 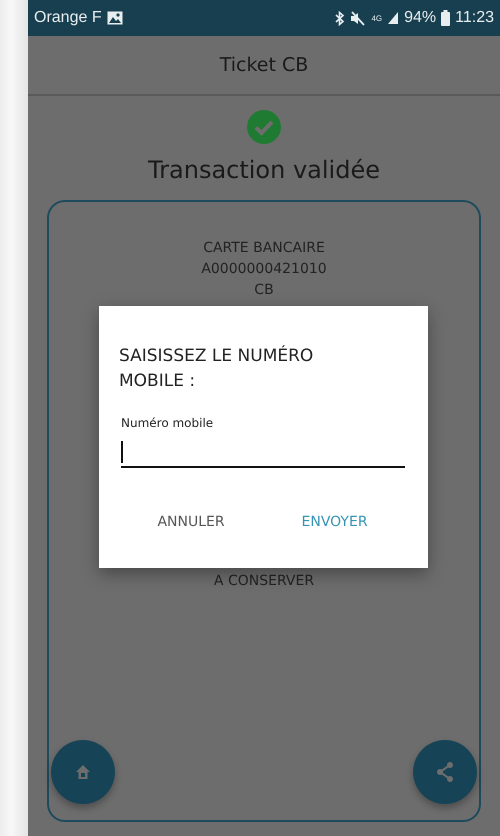 What do you see at coordinates (445, 18) in the screenshot?
I see `battery-icon` at bounding box center [445, 18].